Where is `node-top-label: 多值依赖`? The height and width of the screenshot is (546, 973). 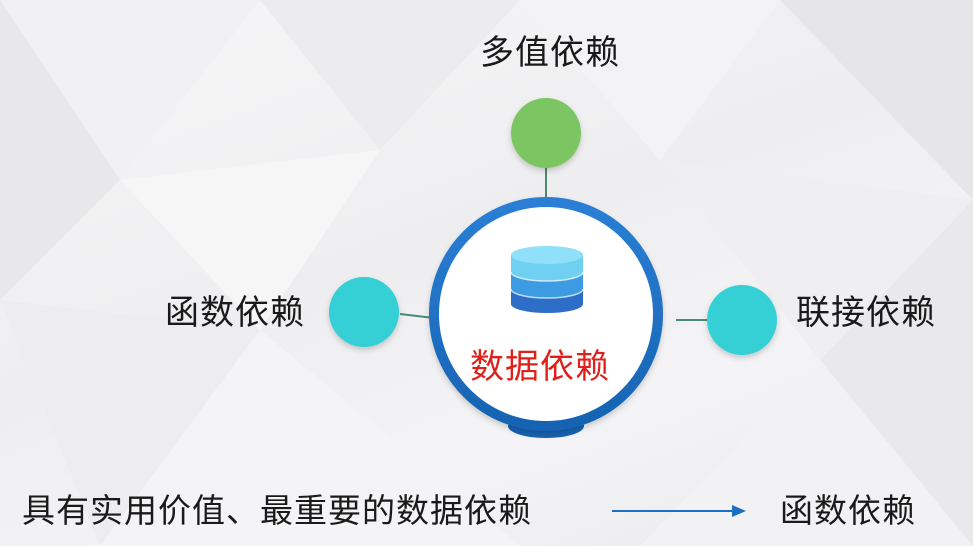
node-top-label: 多值依赖 is located at coordinates (550, 53).